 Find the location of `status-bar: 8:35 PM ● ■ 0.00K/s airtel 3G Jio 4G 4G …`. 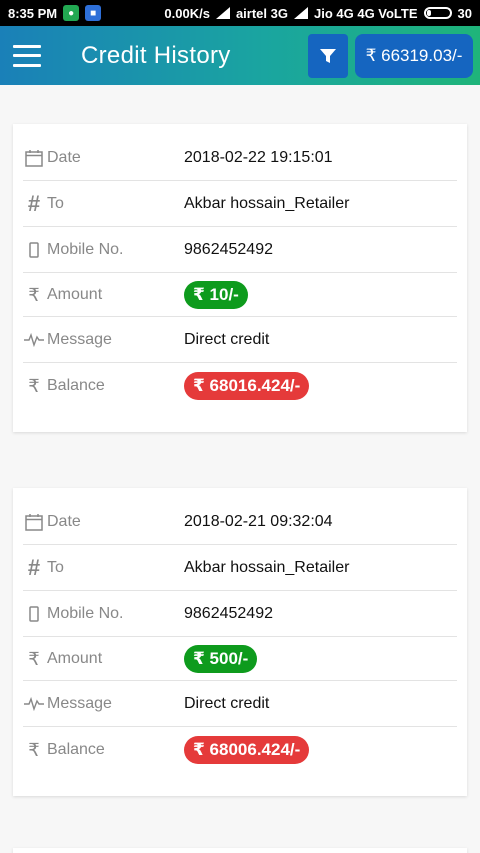

status-bar: 8:35 PM ● ■ 0.00K/s airtel 3G Jio 4G 4G … is located at coordinates (240, 13).